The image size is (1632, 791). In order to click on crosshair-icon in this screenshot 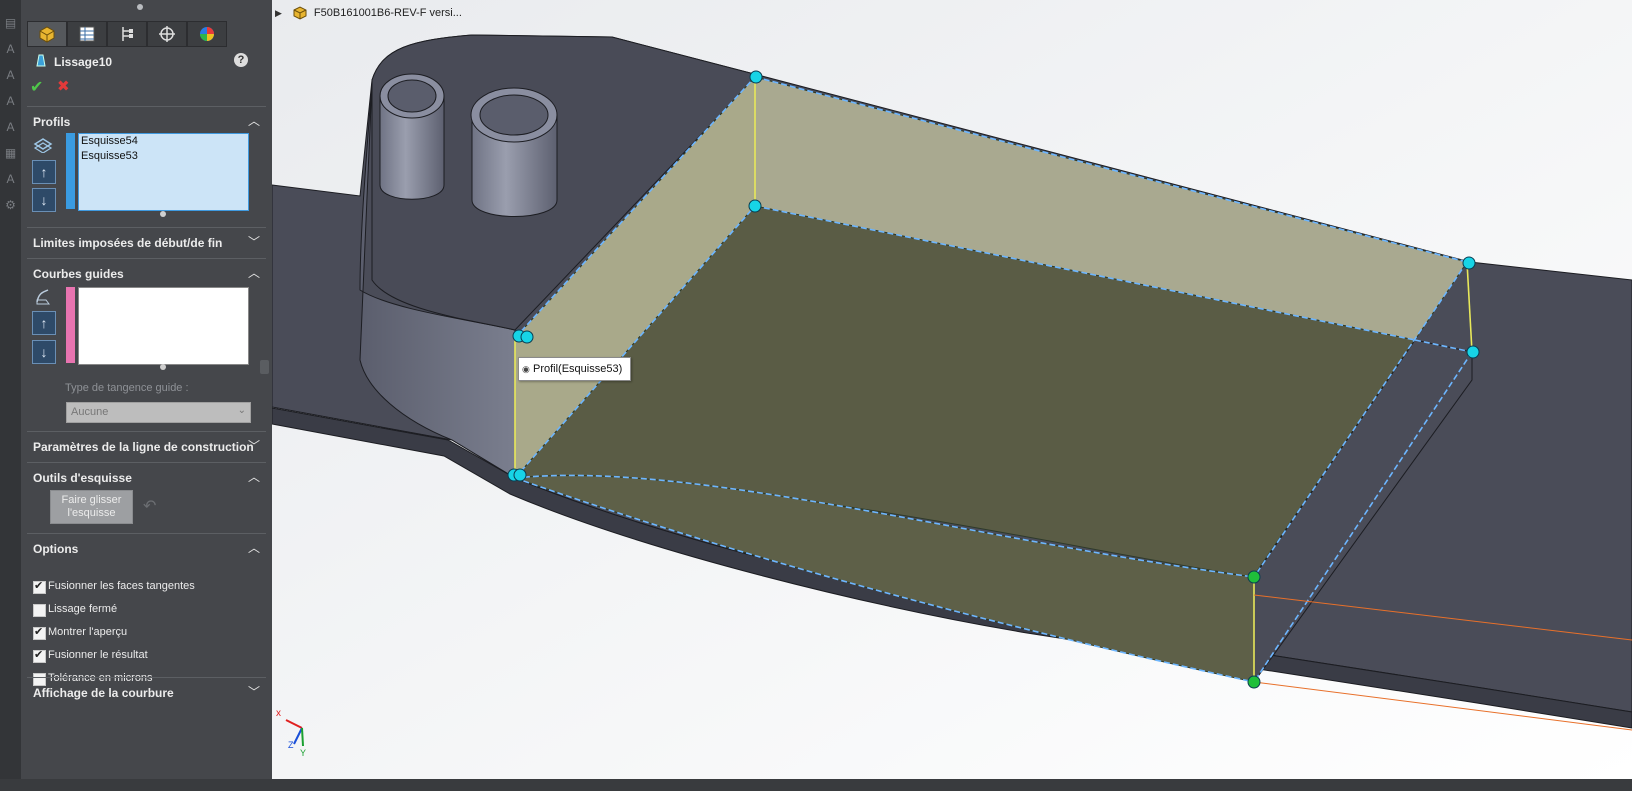, I will do `click(167, 34)`.